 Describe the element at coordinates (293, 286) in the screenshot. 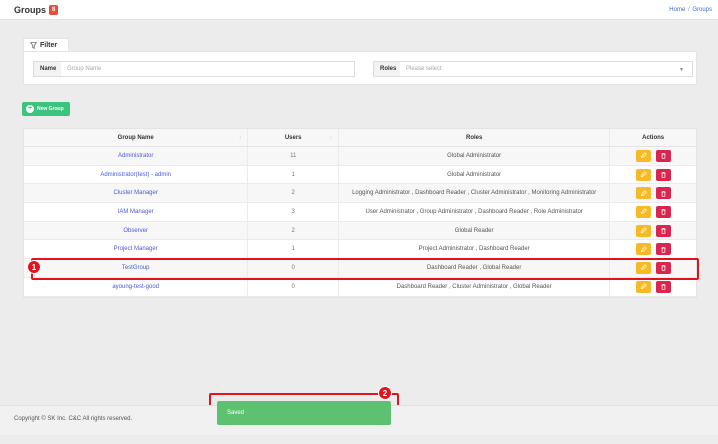

I see `users-count: 0` at that location.